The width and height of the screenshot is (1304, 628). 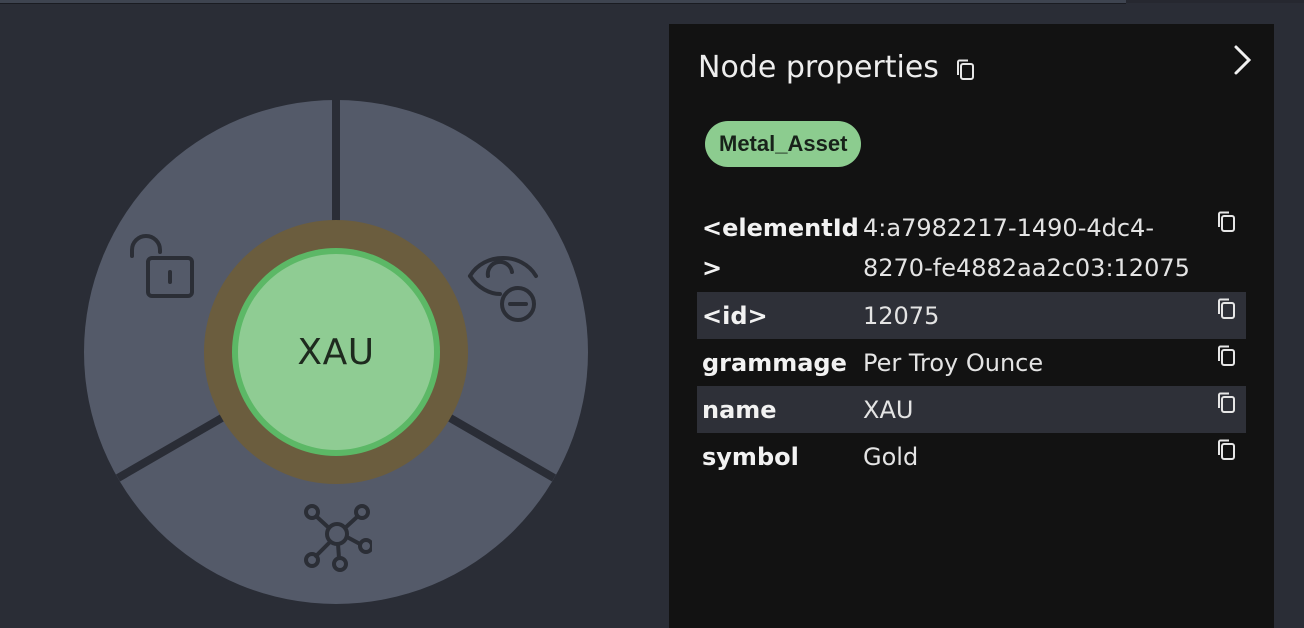 I want to click on property-key: name, so click(x=739, y=409).